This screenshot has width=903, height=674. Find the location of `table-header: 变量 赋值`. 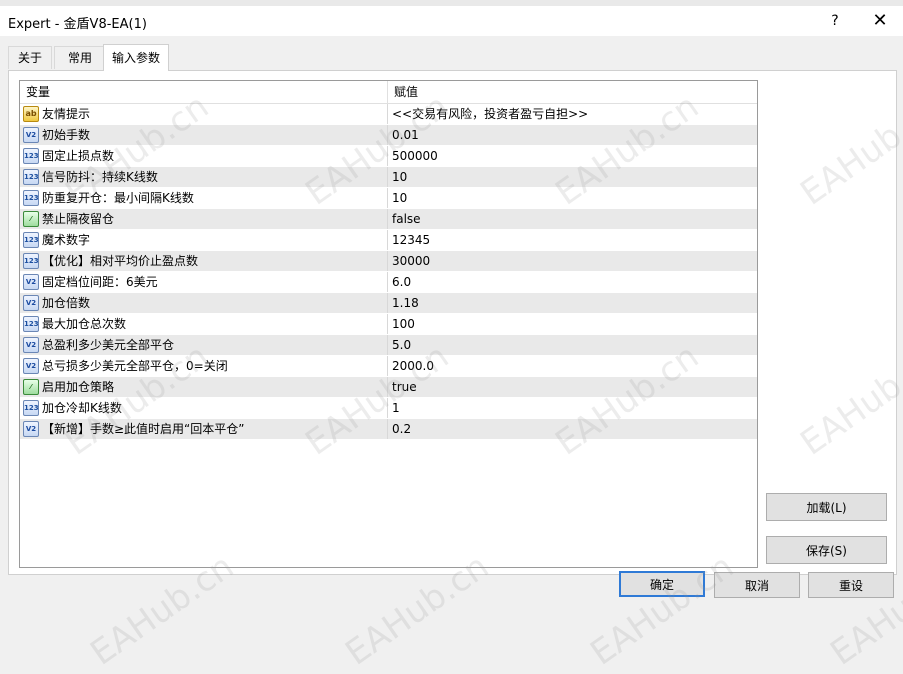

table-header: 变量 赋值 is located at coordinates (388, 92).